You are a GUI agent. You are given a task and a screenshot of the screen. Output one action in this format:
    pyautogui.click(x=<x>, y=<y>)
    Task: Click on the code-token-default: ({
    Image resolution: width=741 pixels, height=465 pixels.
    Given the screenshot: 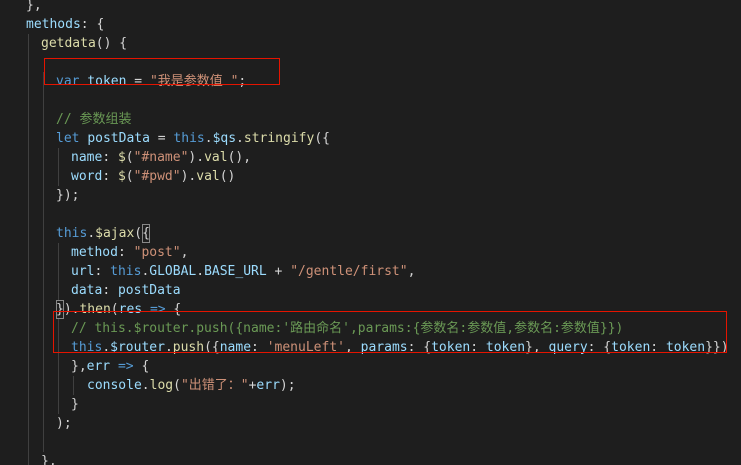 What is the action you would take?
    pyautogui.click(x=212, y=347)
    